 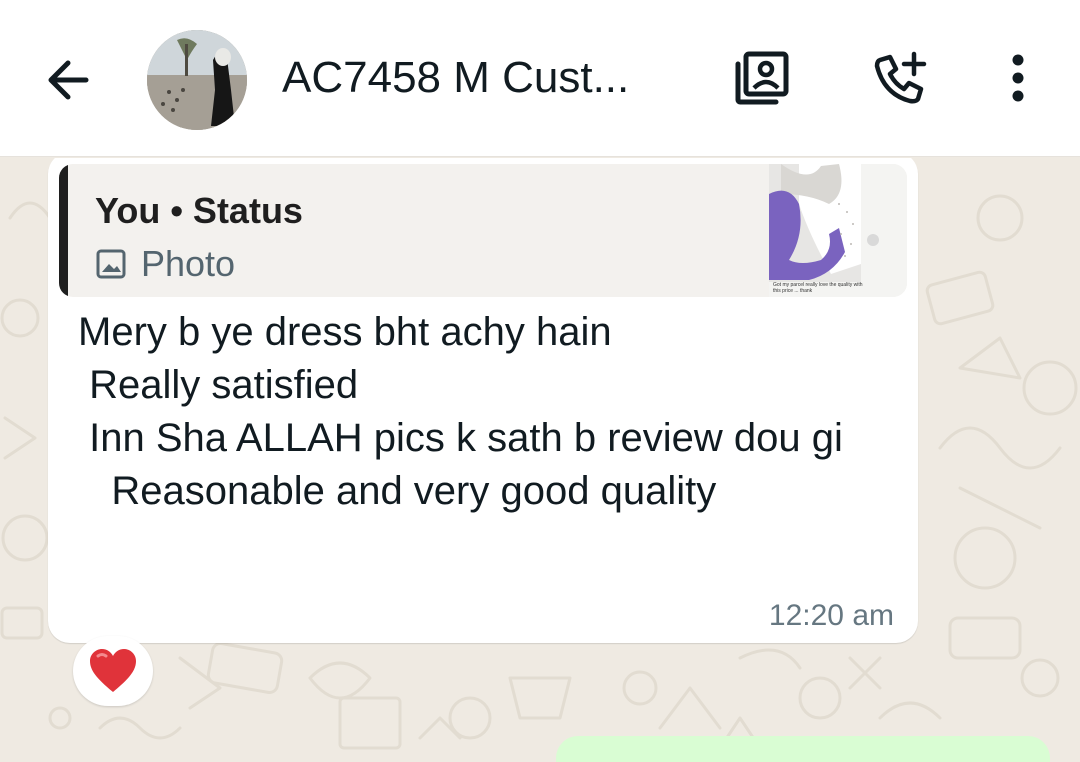 What do you see at coordinates (188, 263) in the screenshot?
I see `quote-type-label: Photo` at bounding box center [188, 263].